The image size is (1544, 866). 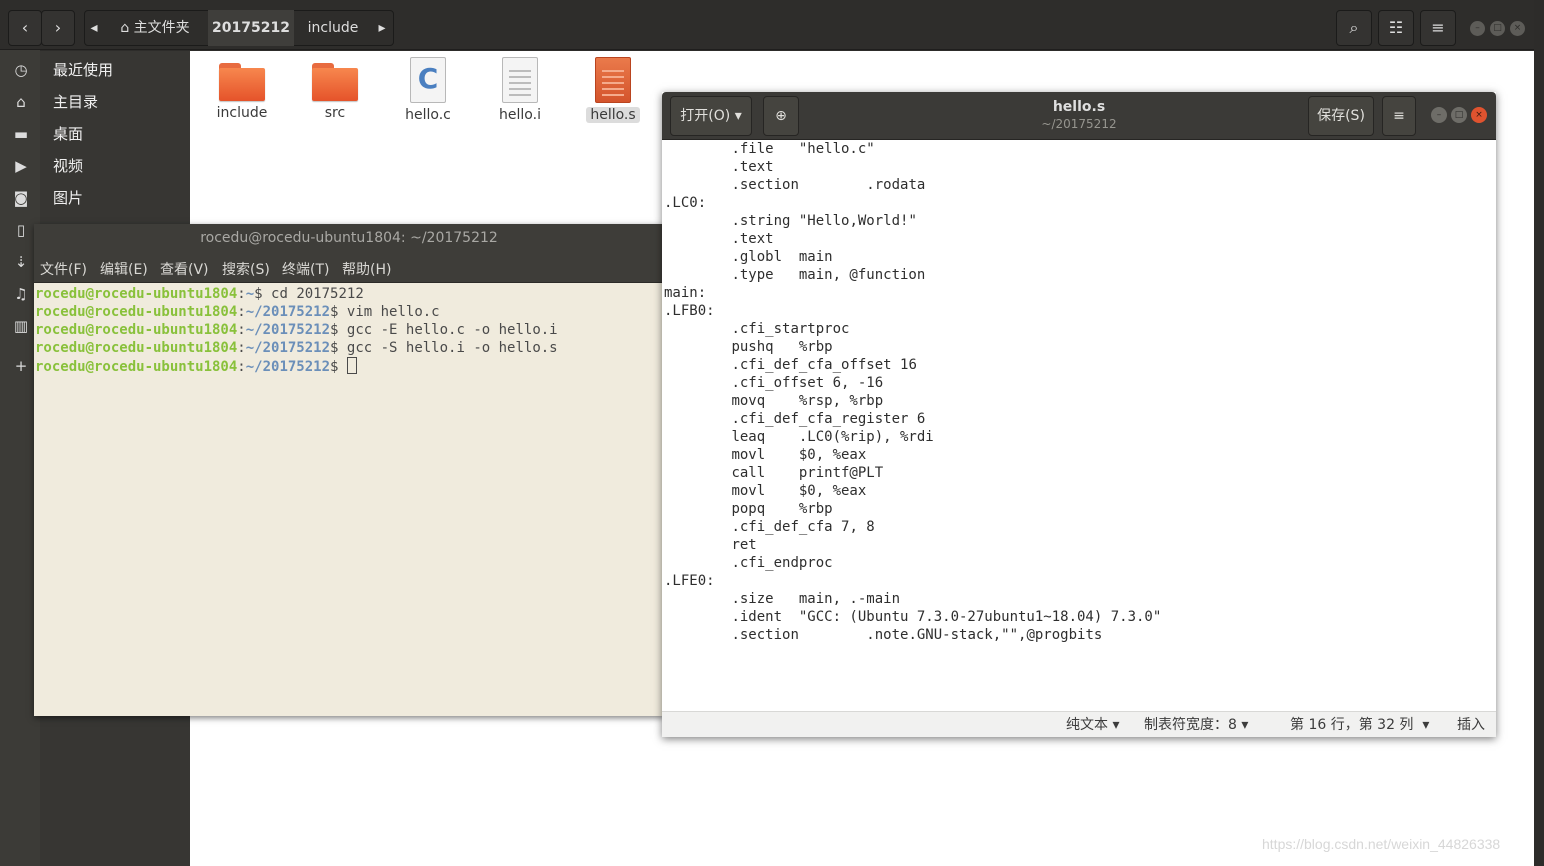 I want to click on sidebar-item-videos: 视频, so click(x=68, y=166).